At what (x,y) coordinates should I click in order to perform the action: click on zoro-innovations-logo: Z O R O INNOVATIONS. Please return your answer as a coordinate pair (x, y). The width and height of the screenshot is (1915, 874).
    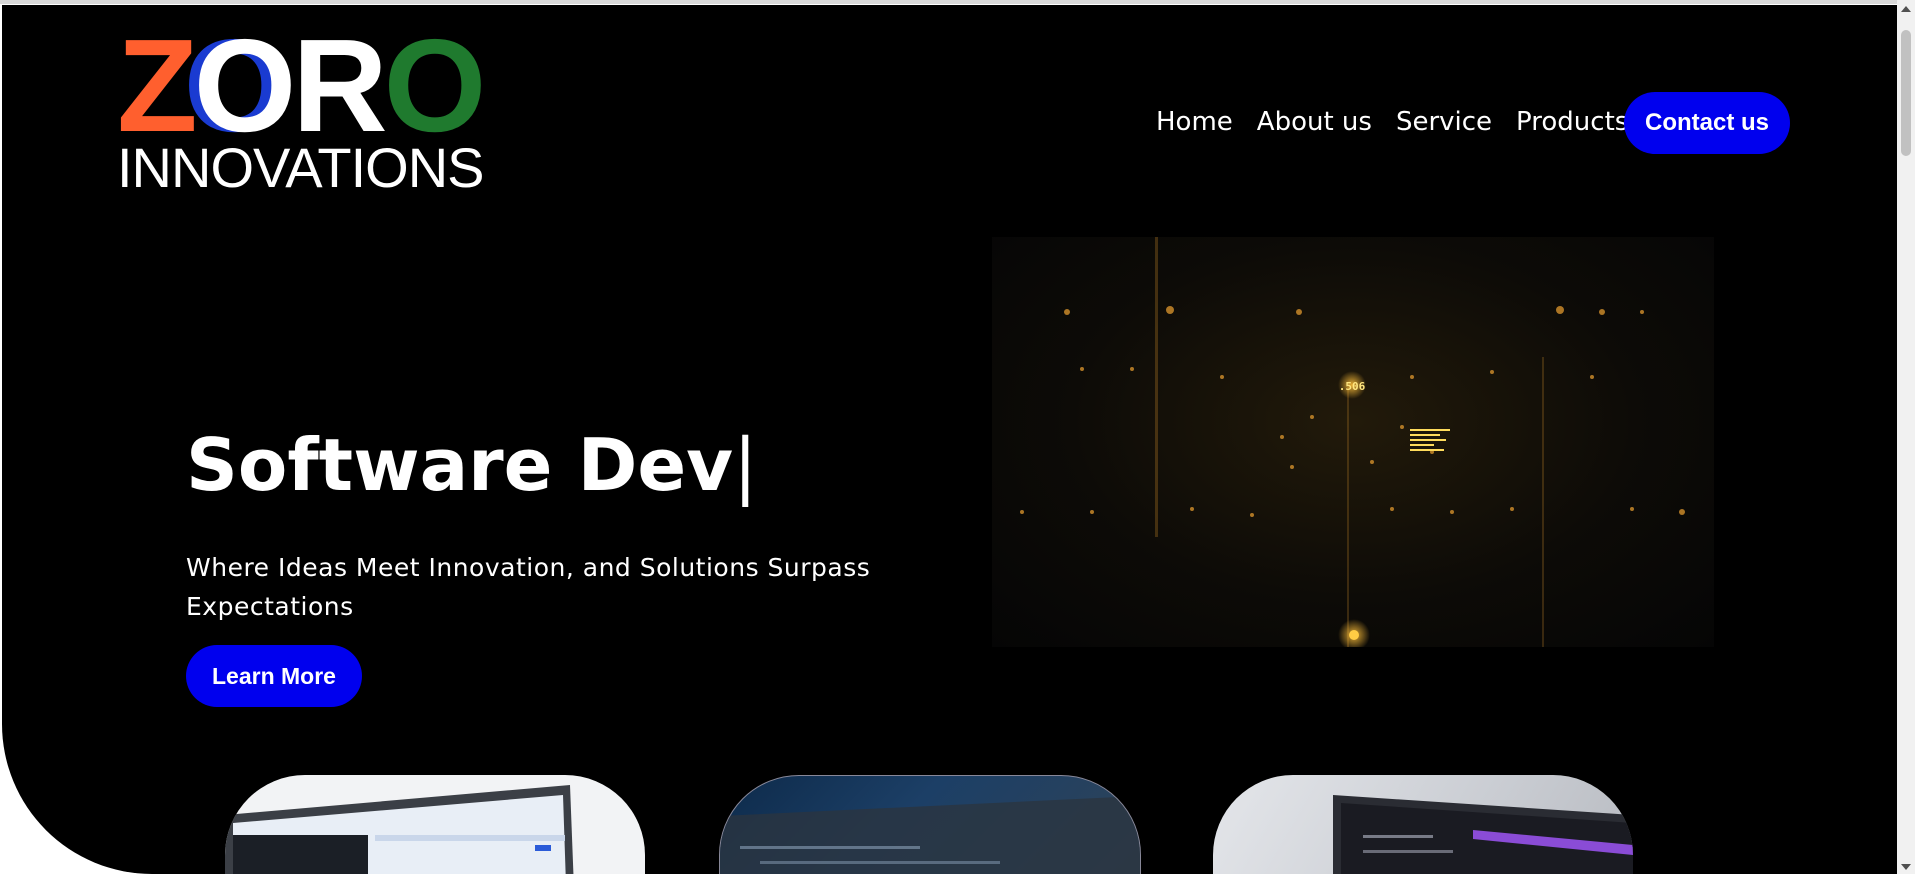
    Looking at the image, I should click on (302, 104).